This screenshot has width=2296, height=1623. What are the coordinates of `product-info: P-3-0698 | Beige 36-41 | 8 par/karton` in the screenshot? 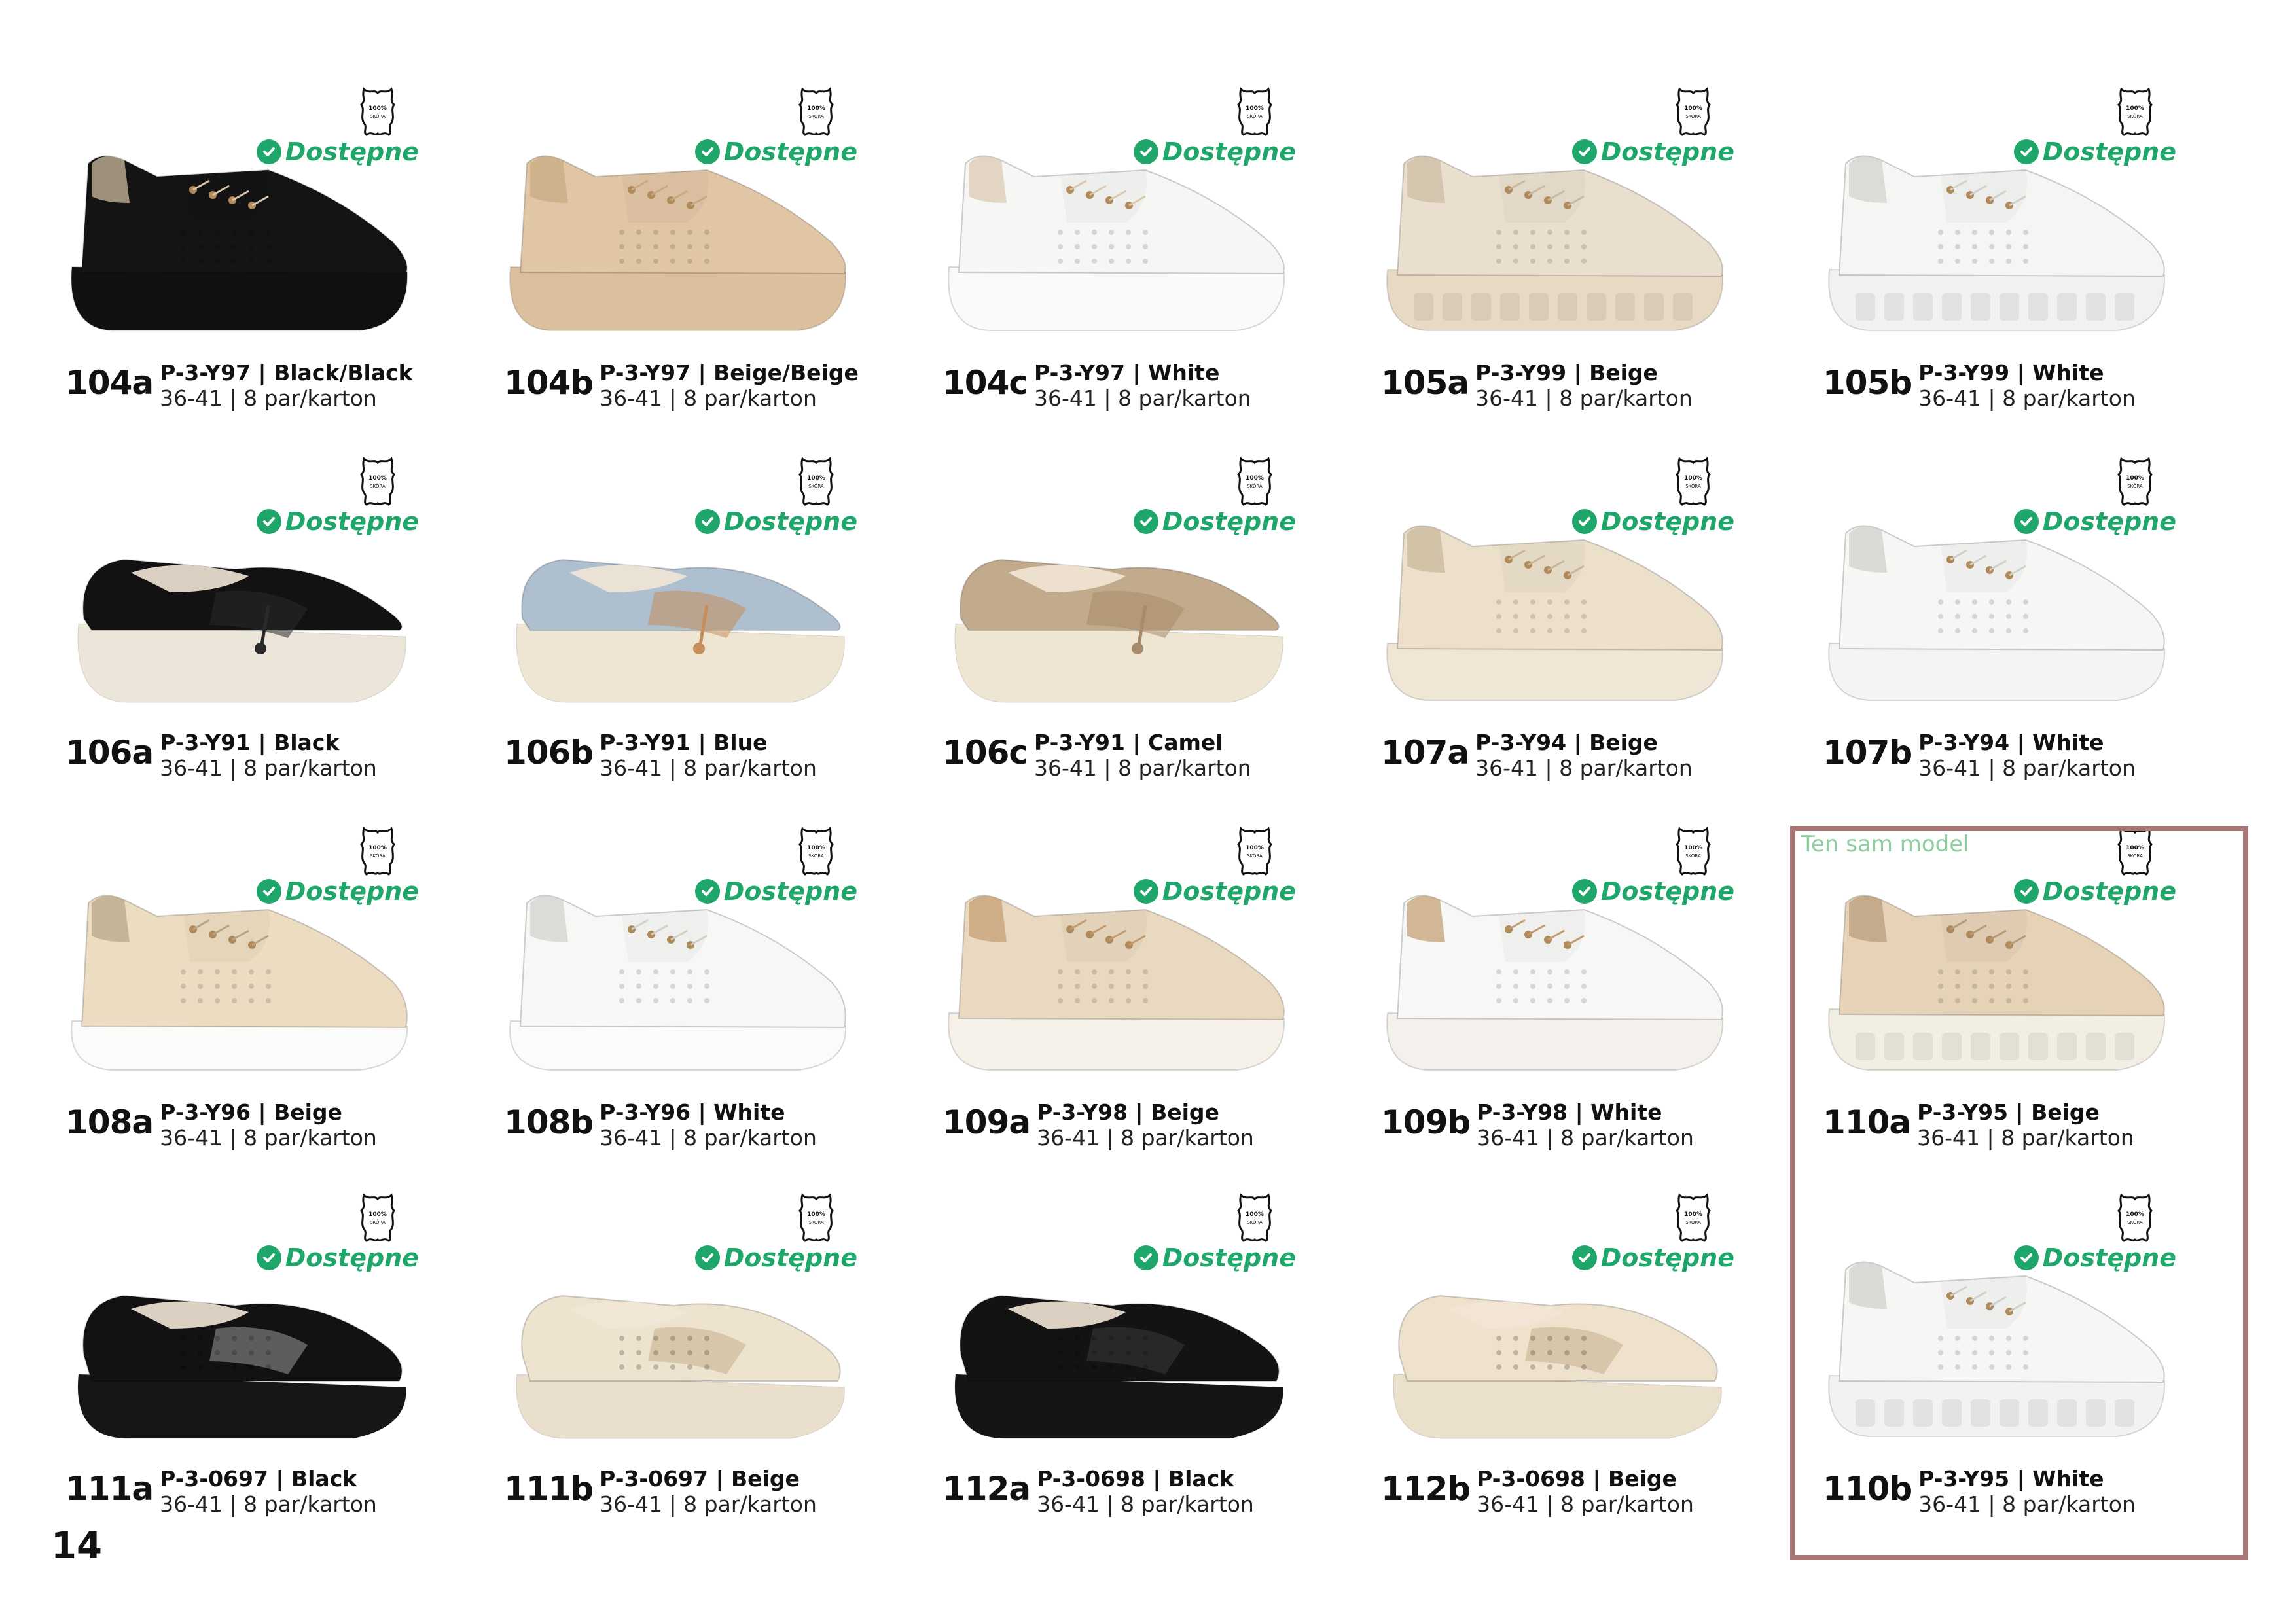 It's located at (1585, 1492).